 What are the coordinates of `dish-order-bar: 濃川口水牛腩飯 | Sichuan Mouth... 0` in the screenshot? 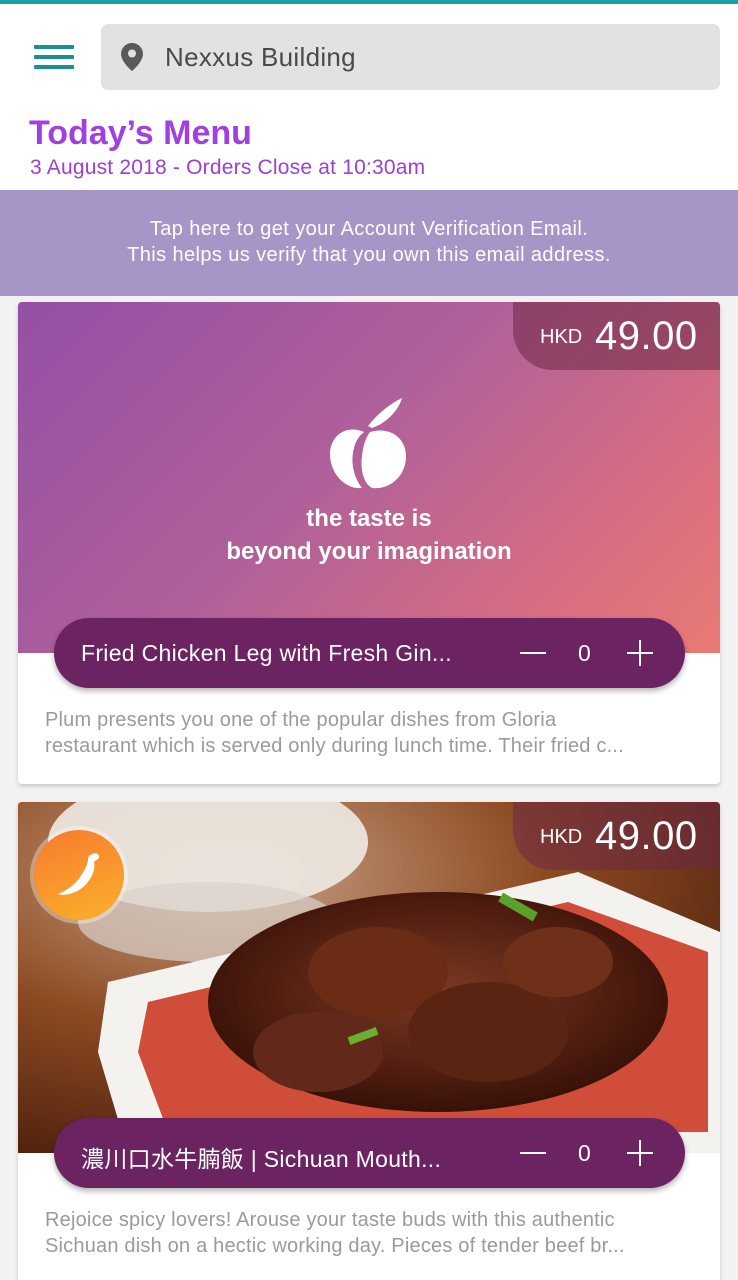 It's located at (369, 1153).